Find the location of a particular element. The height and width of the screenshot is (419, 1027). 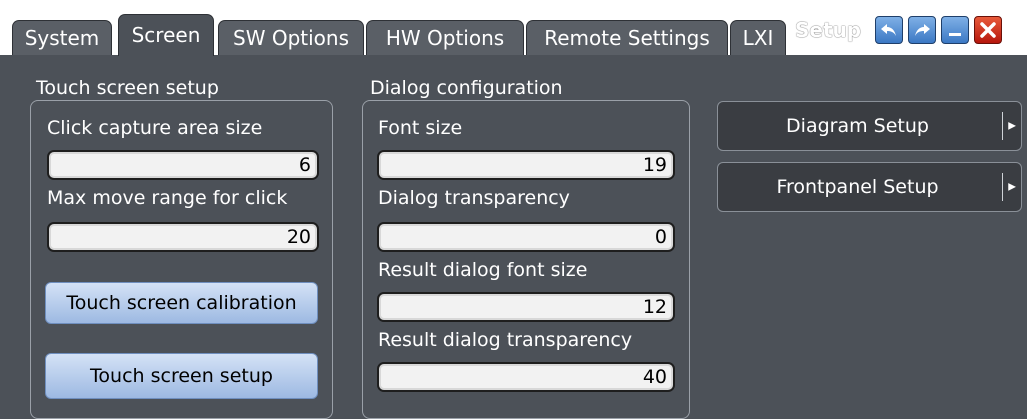

diagram-setup-button: Diagram Setup ▶ is located at coordinates (869, 126).